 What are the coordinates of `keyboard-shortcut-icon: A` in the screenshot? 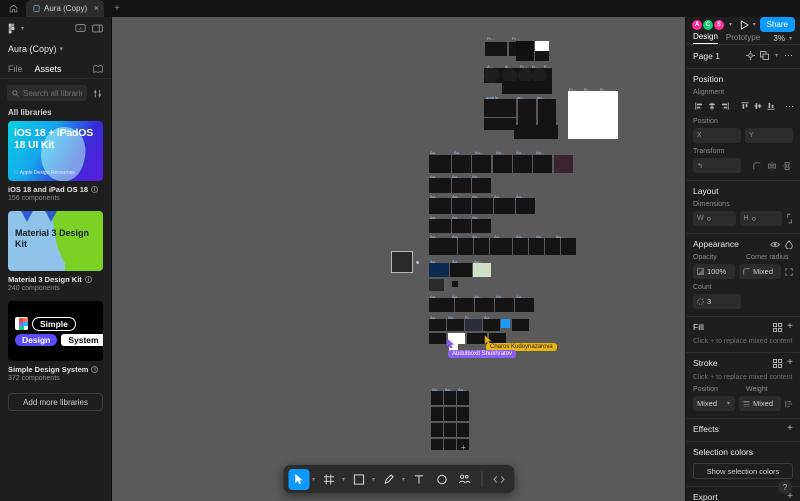 It's located at (80, 28).